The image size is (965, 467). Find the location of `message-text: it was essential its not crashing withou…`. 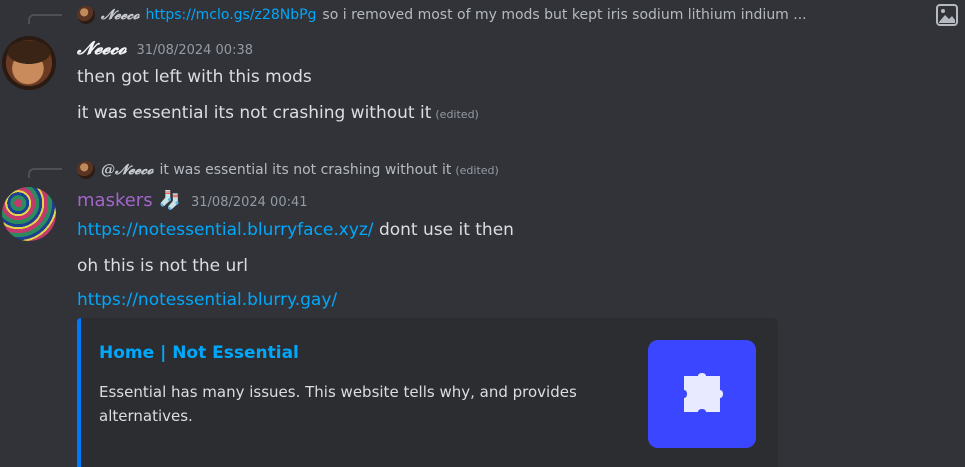

message-text: it was essential its not crashing withou… is located at coordinates (278, 113).